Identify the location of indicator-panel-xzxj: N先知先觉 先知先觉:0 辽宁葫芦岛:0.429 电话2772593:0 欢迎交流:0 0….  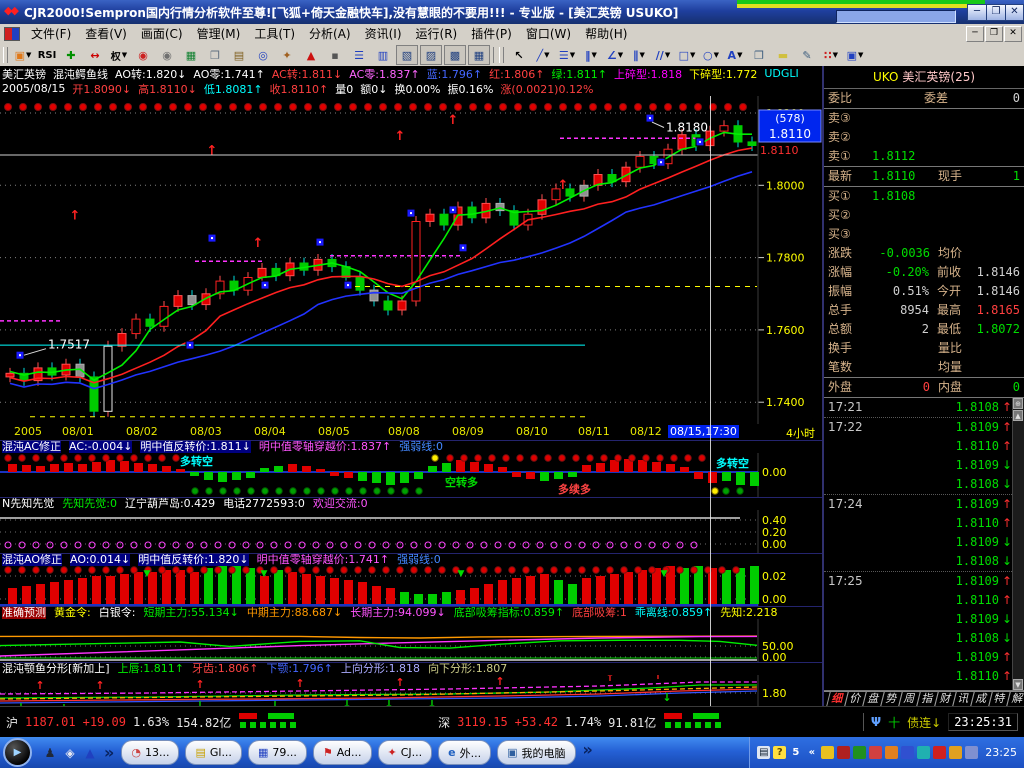
(411, 525).